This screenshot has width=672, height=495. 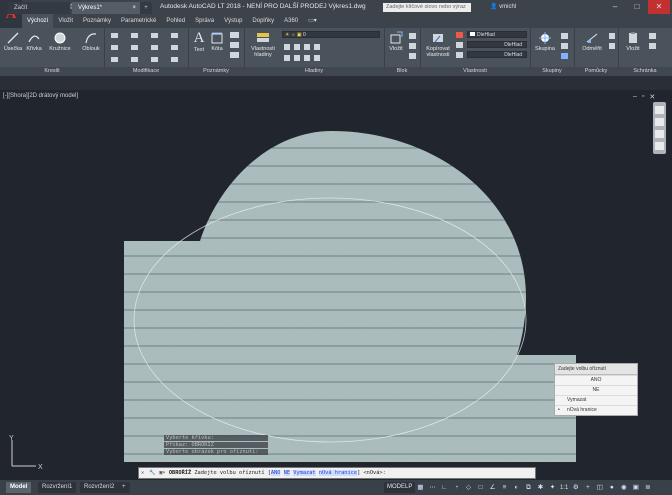 What do you see at coordinates (152, 473) in the screenshot?
I see `customize-icon: 🔧` at bounding box center [152, 473].